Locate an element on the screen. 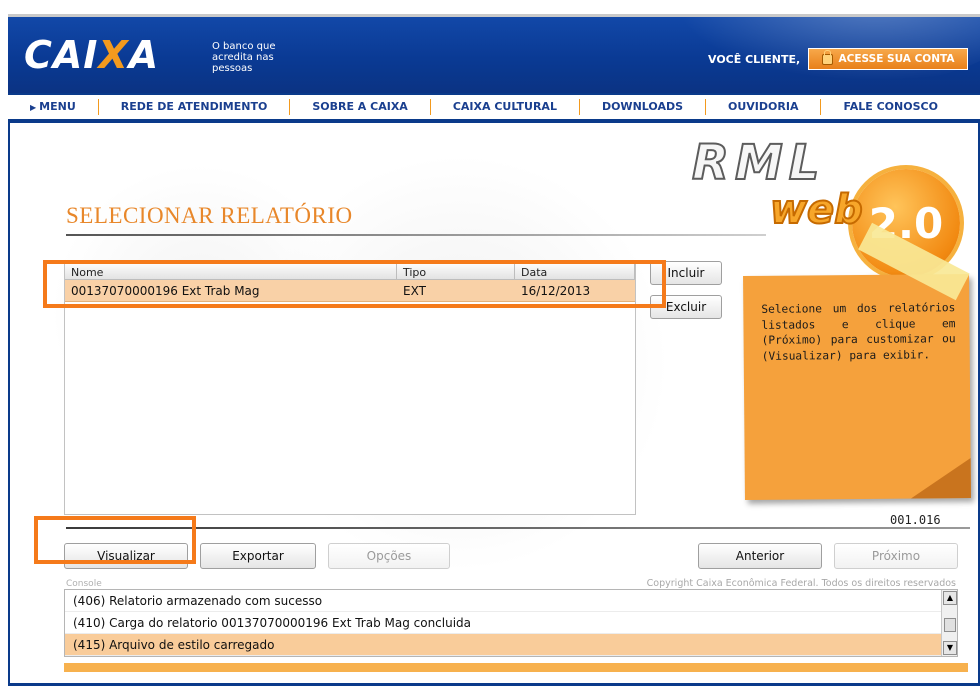 The width and height of the screenshot is (980, 686). scroll-up-icon: ▲ is located at coordinates (950, 598).